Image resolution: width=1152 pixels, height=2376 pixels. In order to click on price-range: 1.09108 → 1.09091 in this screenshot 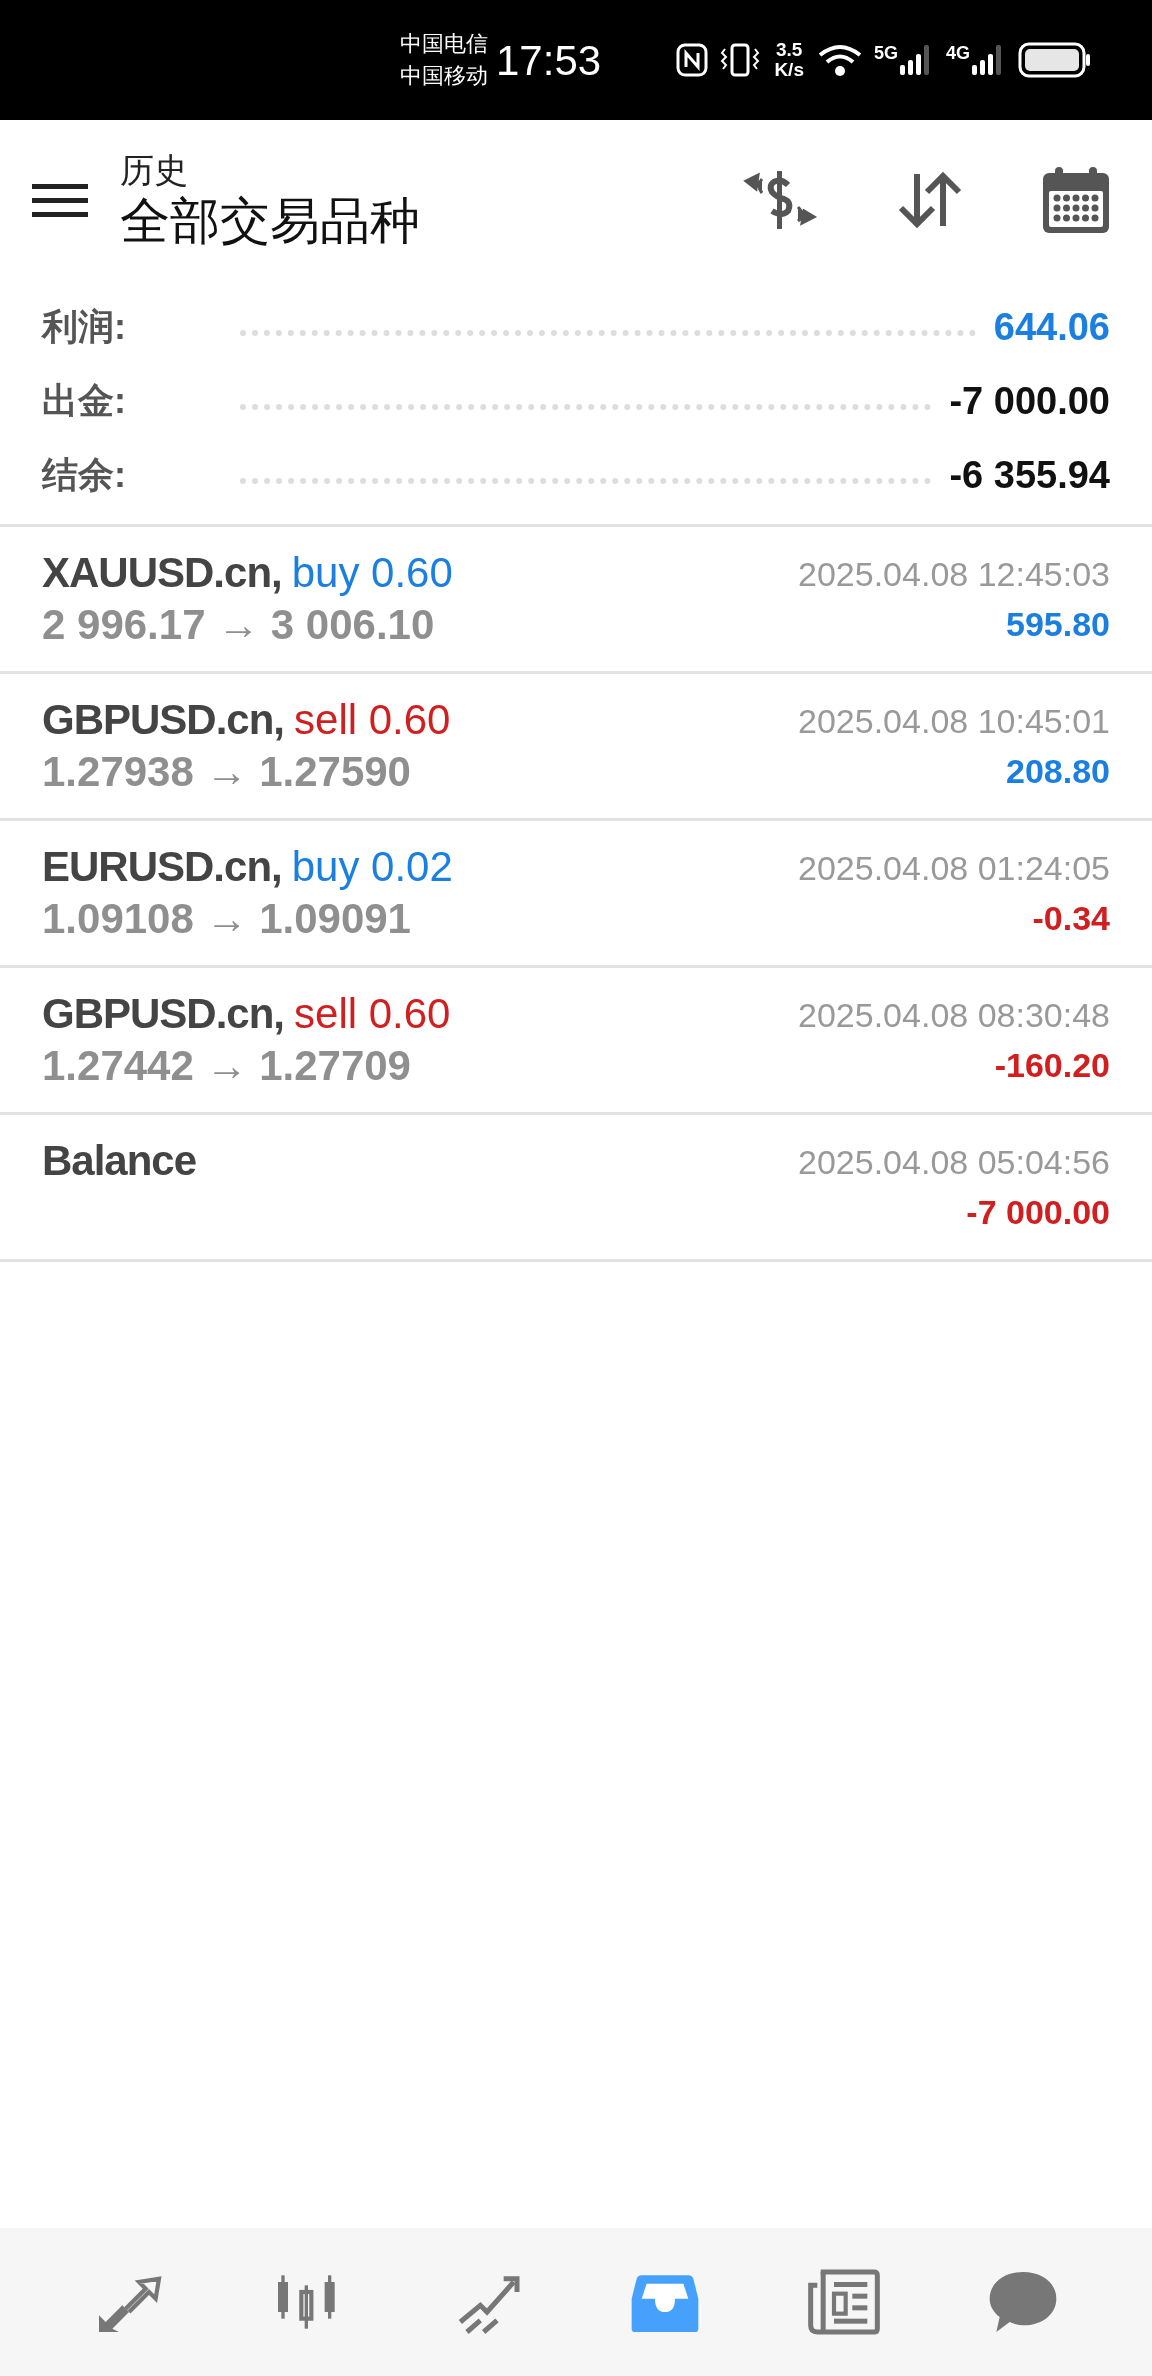, I will do `click(227, 919)`.